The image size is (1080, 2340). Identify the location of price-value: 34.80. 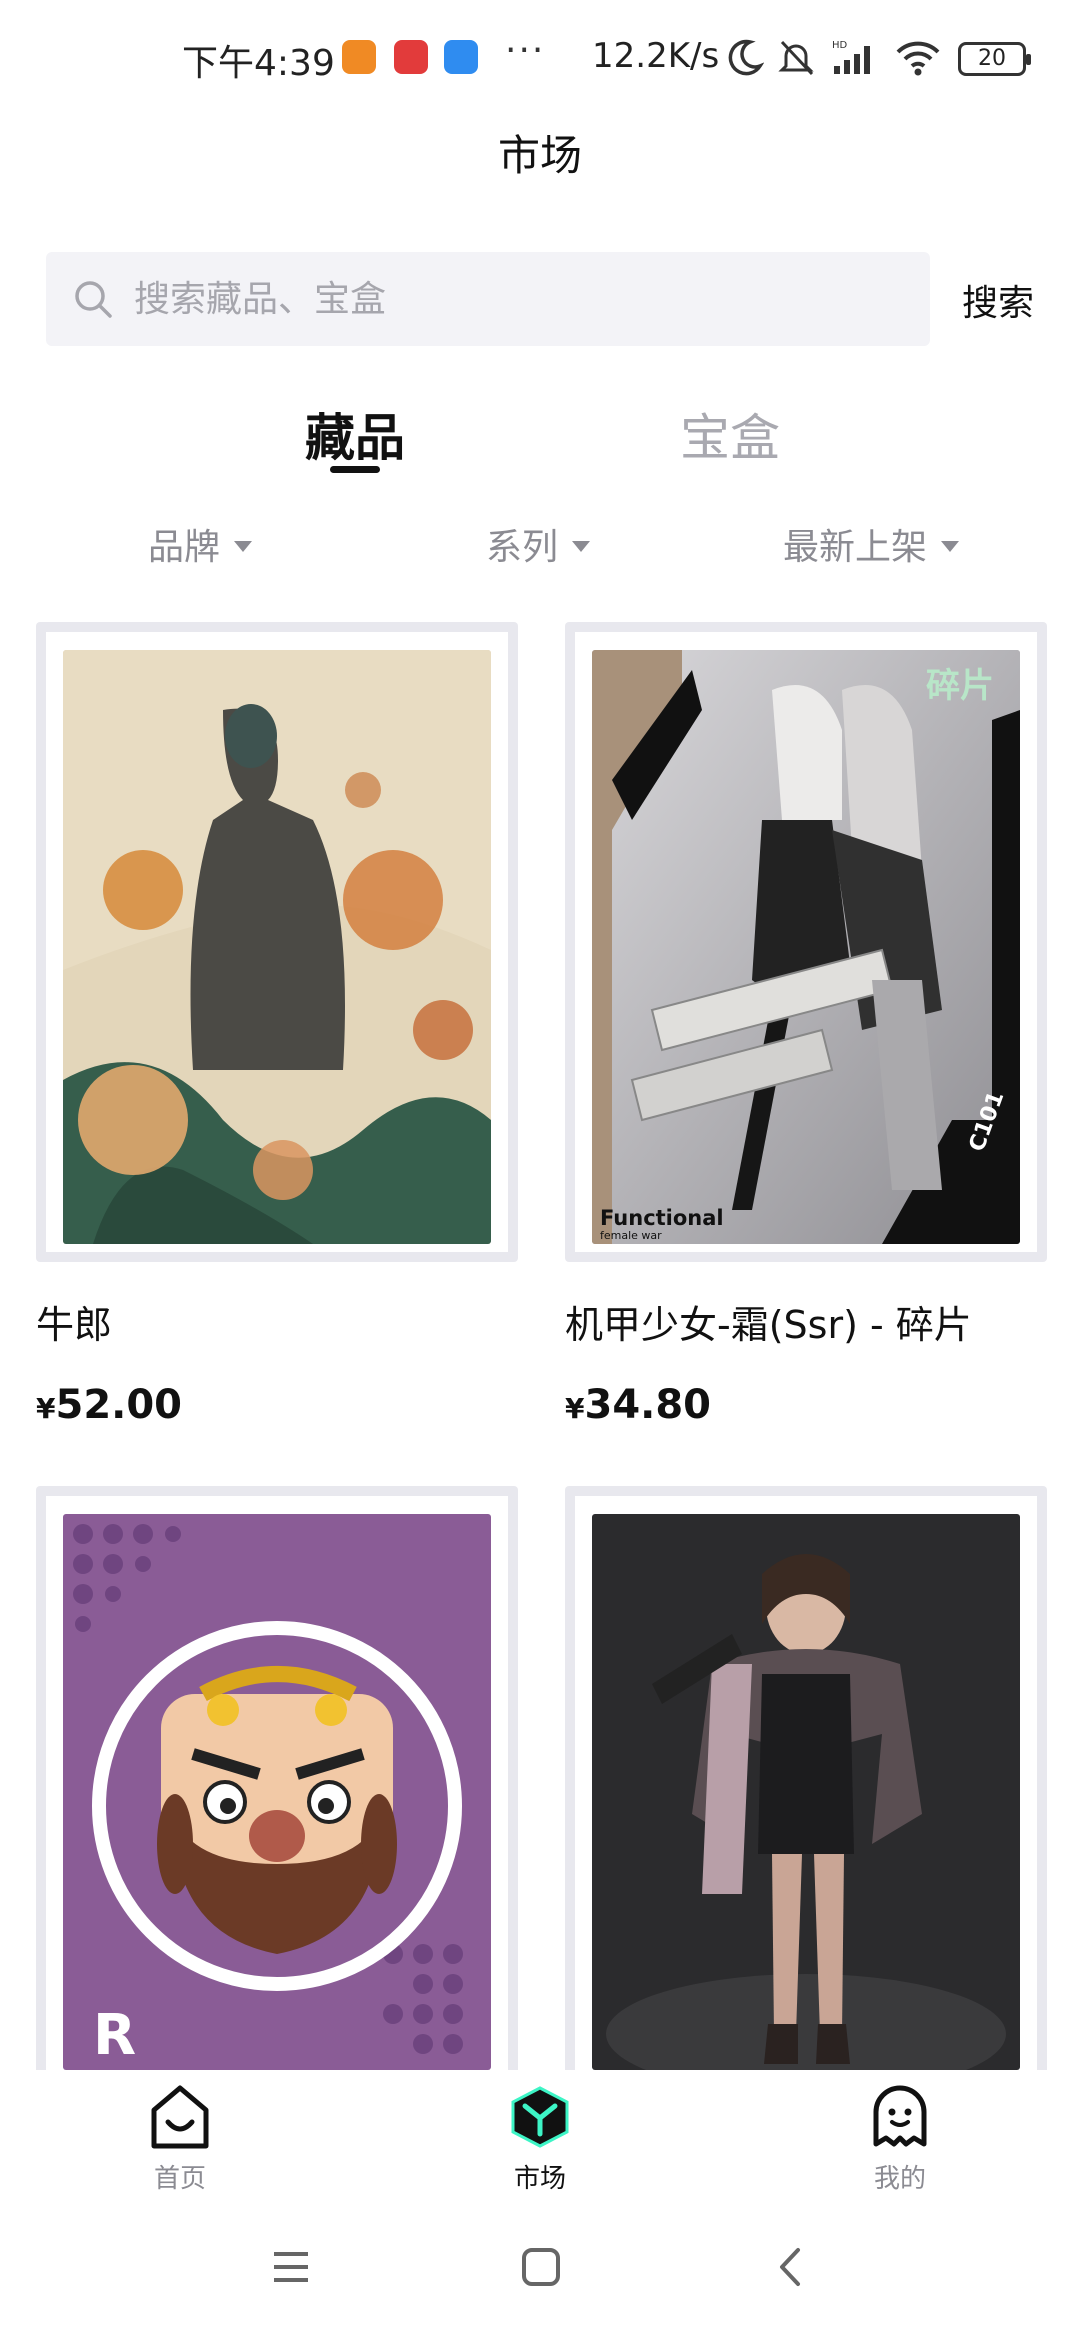
(648, 1405).